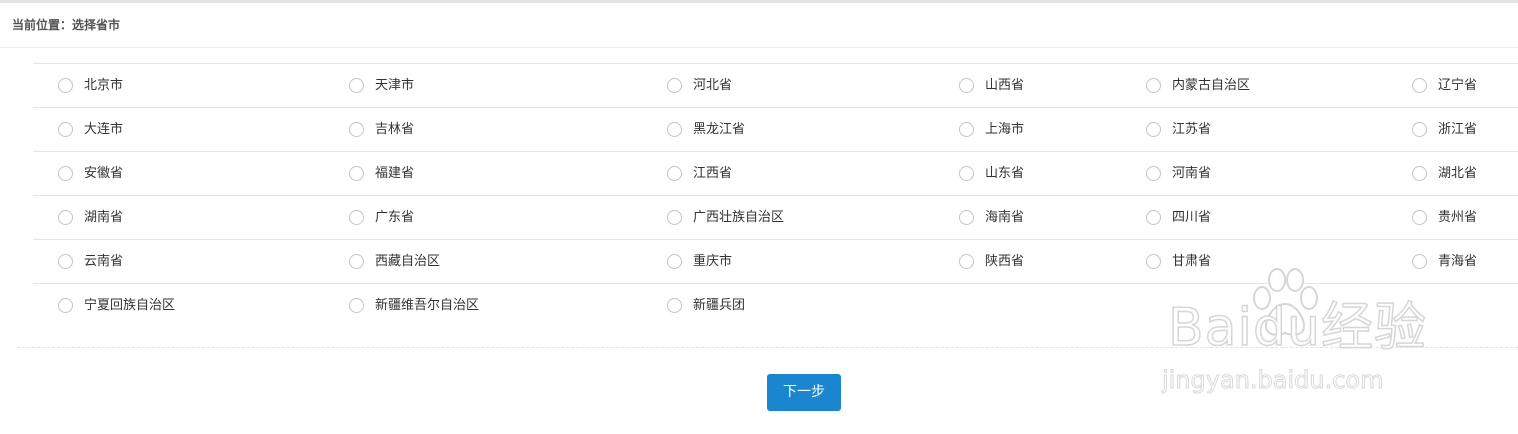 The width and height of the screenshot is (1518, 434). Describe the element at coordinates (1458, 261) in the screenshot. I see `province-label: 青海省` at that location.